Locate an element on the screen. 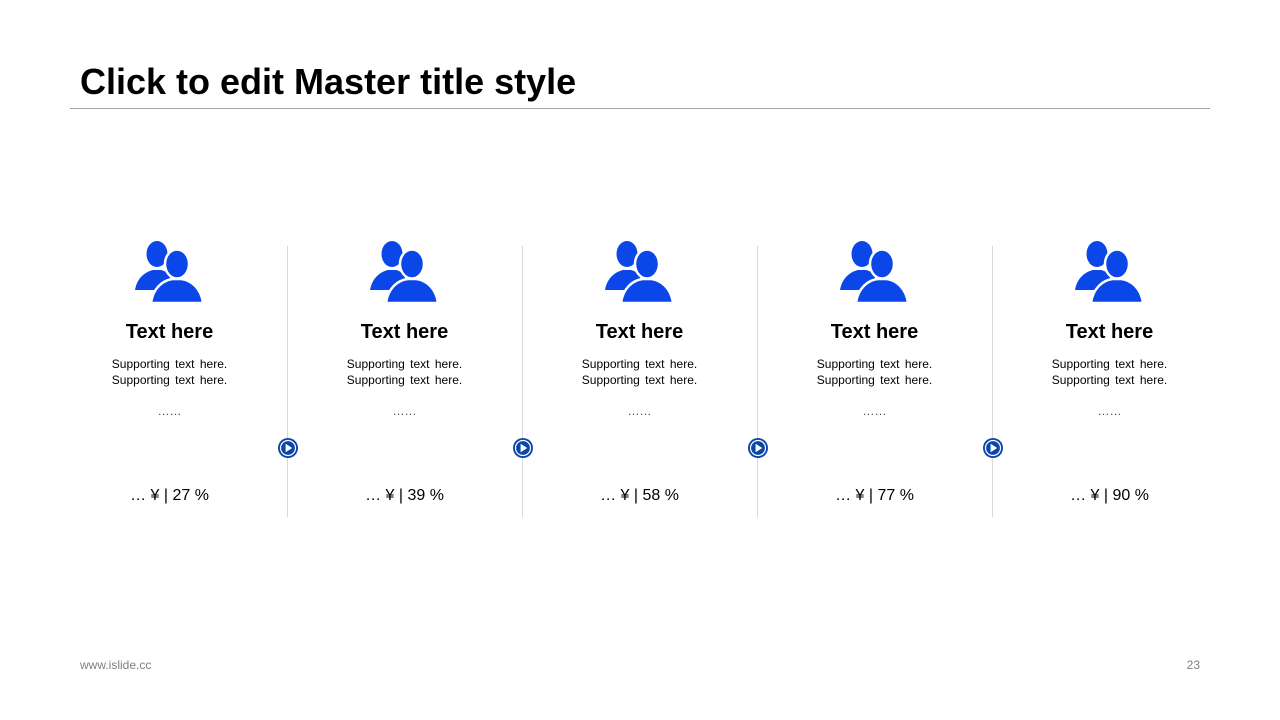  slide-title: Click to edit Master title style is located at coordinates (328, 82).